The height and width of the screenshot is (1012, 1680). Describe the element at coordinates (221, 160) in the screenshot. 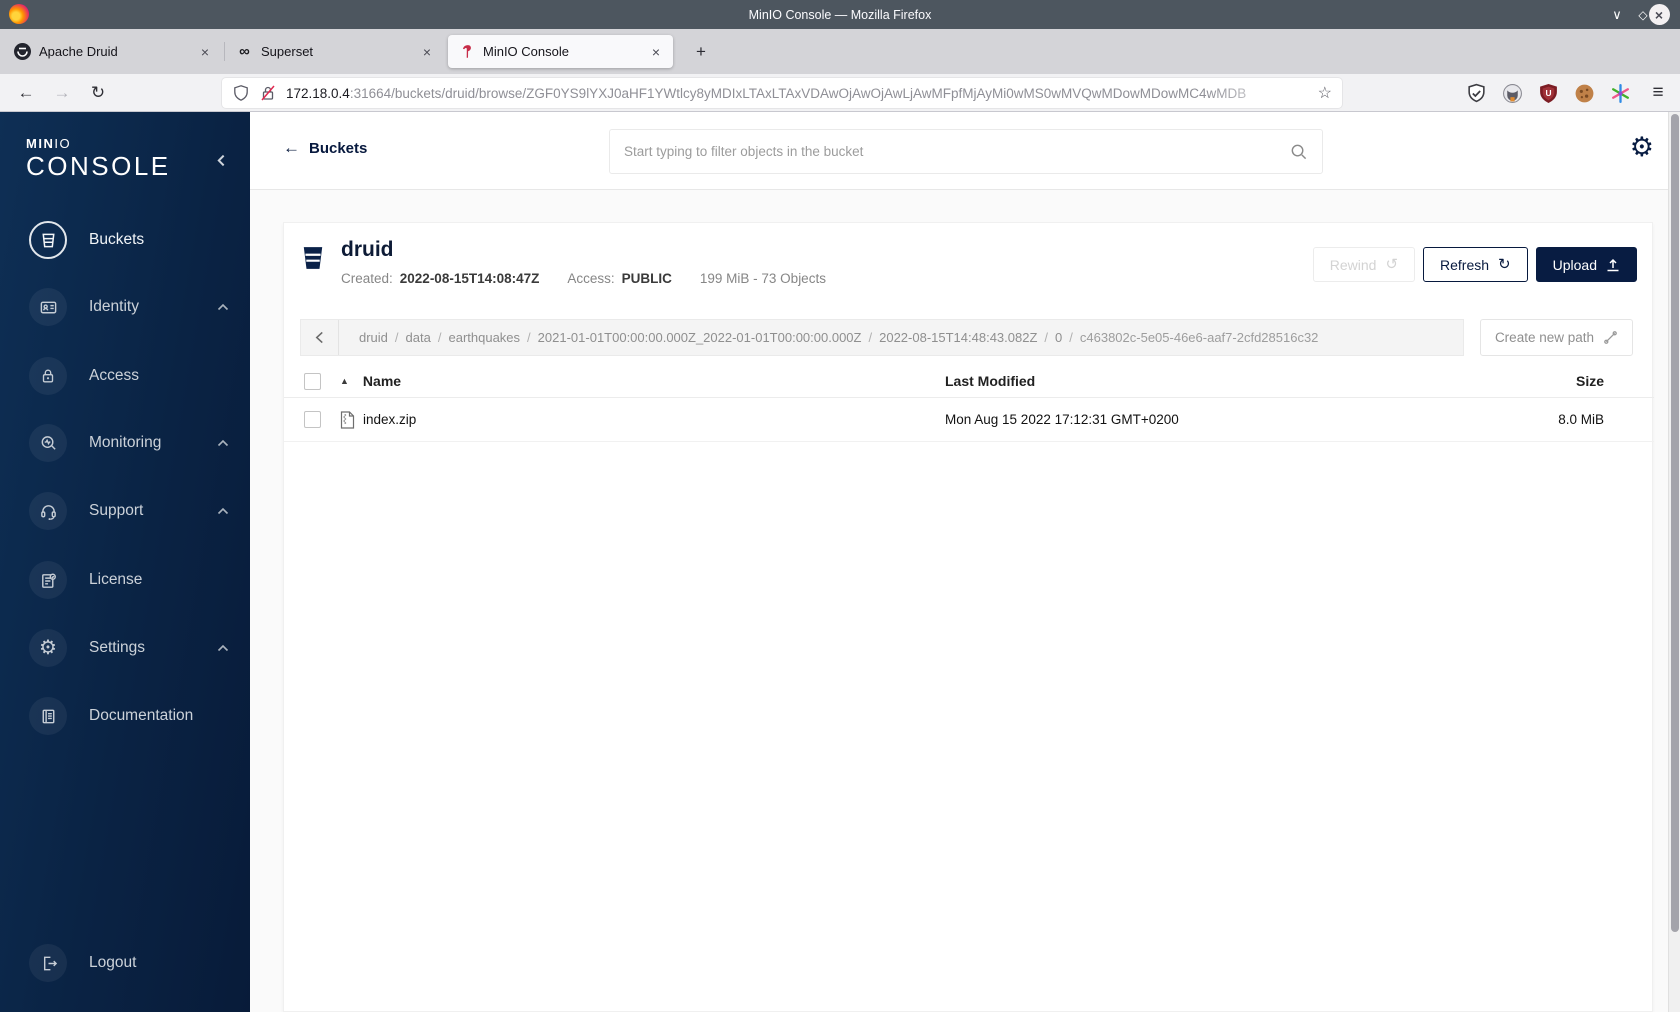

I see `sidebar-collapse-icon` at that location.